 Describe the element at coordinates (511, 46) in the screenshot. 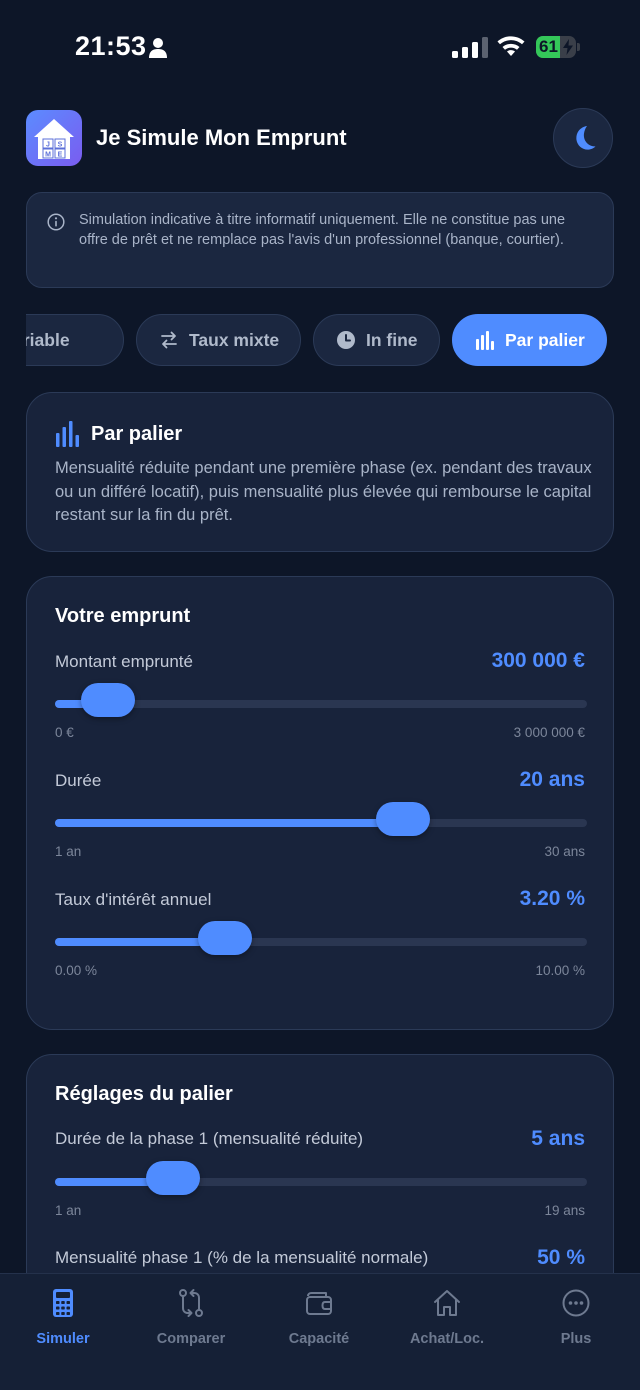

I see `wifi-icon` at that location.